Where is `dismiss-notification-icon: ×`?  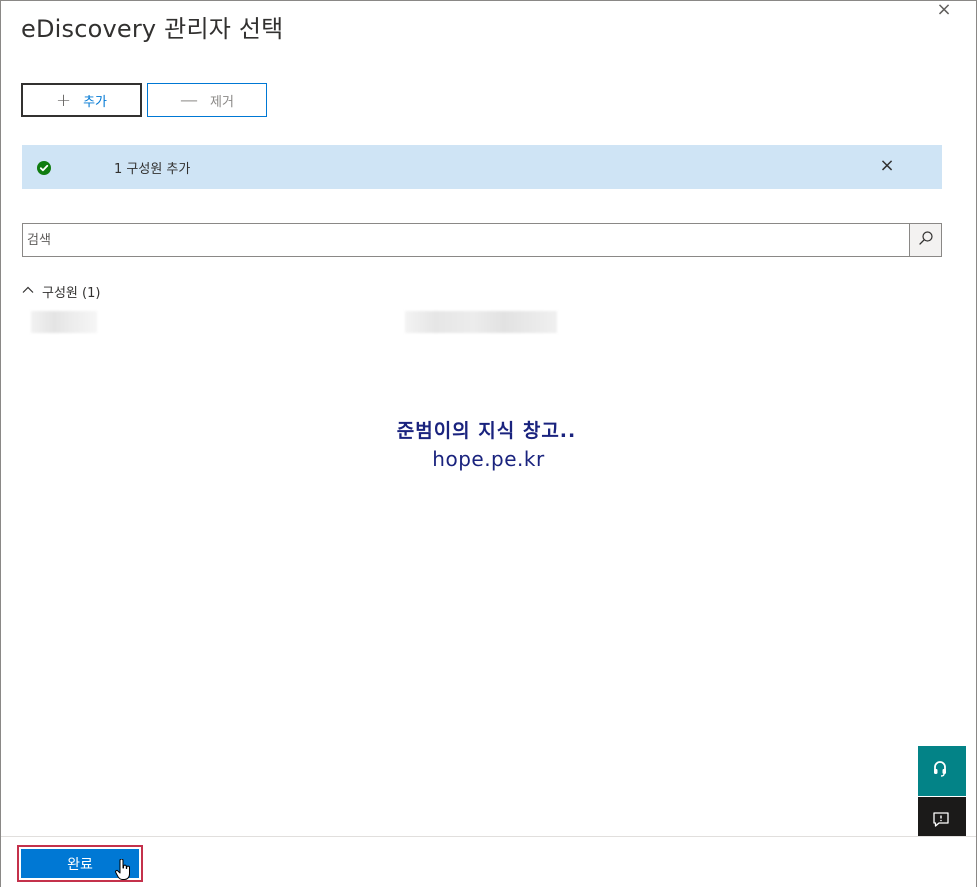 dismiss-notification-icon: × is located at coordinates (887, 166).